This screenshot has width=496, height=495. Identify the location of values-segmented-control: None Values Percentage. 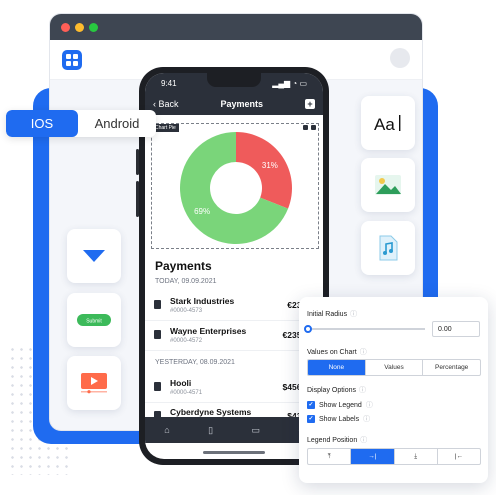
(394, 367).